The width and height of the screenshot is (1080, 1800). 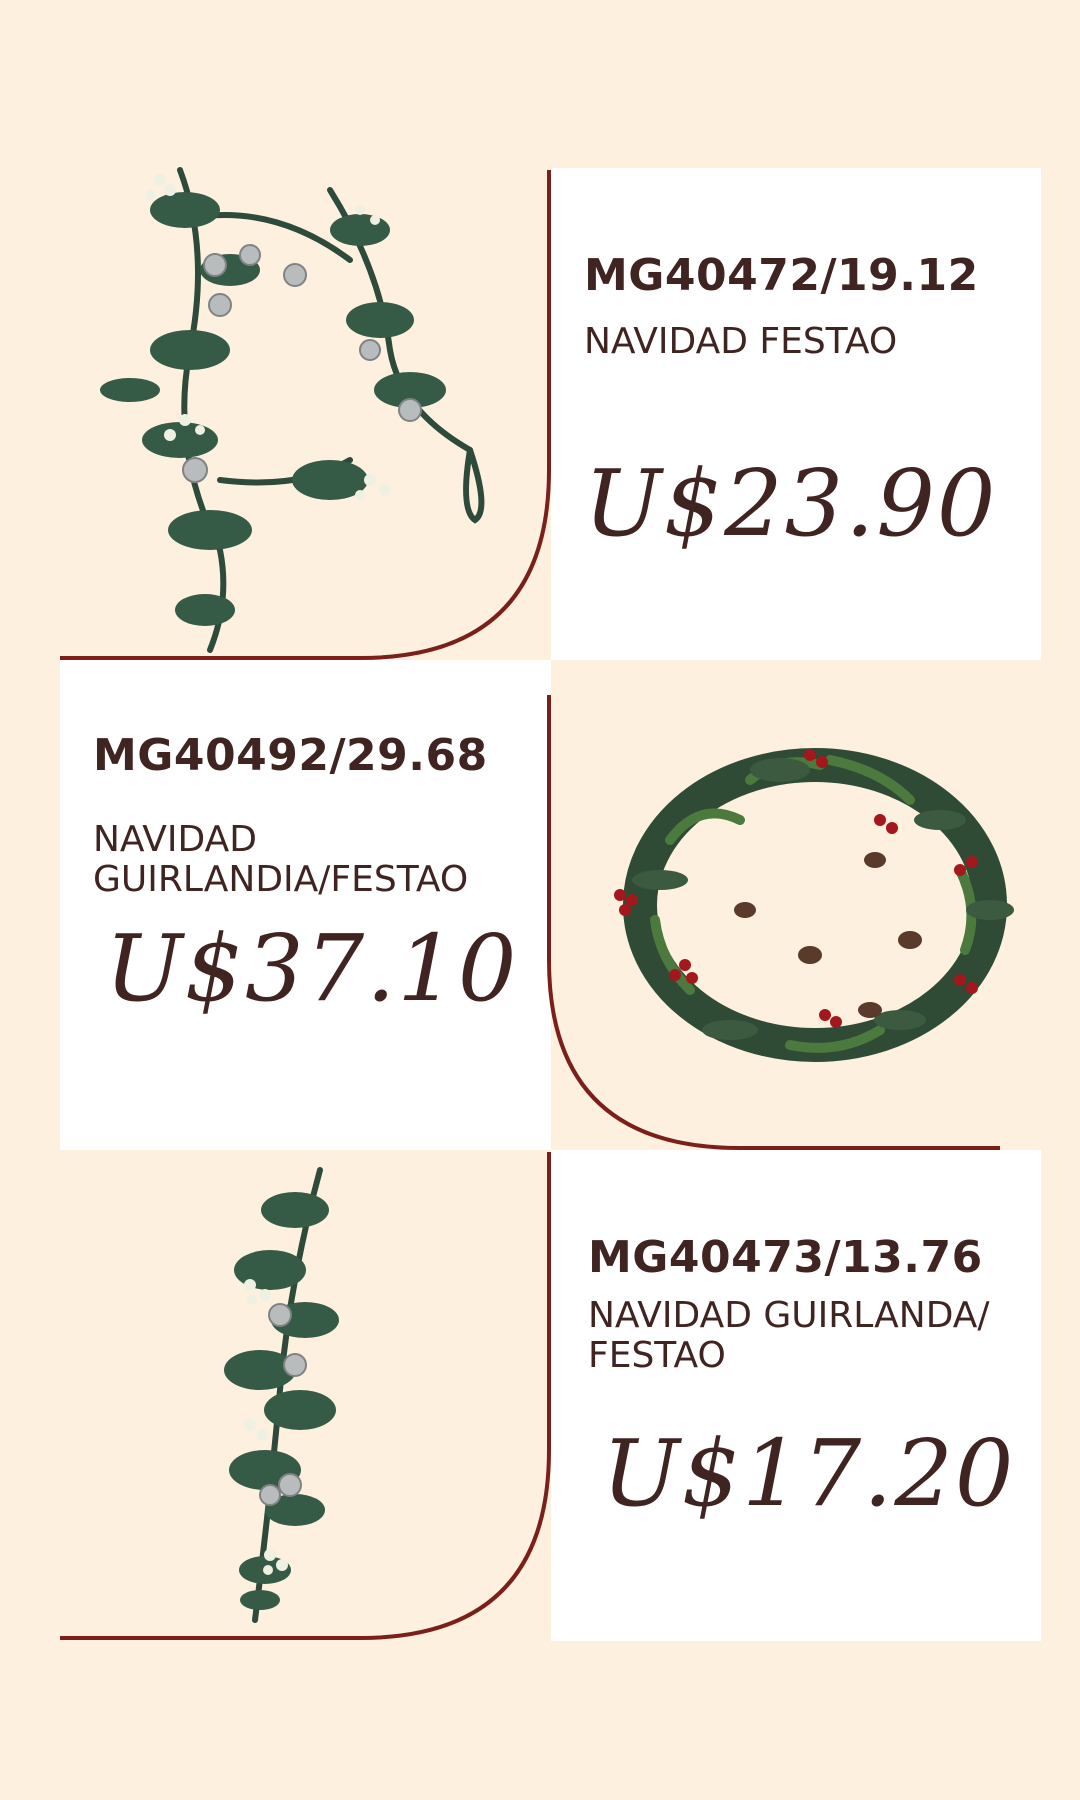 I want to click on product-2-price: U$37.10, so click(x=312, y=968).